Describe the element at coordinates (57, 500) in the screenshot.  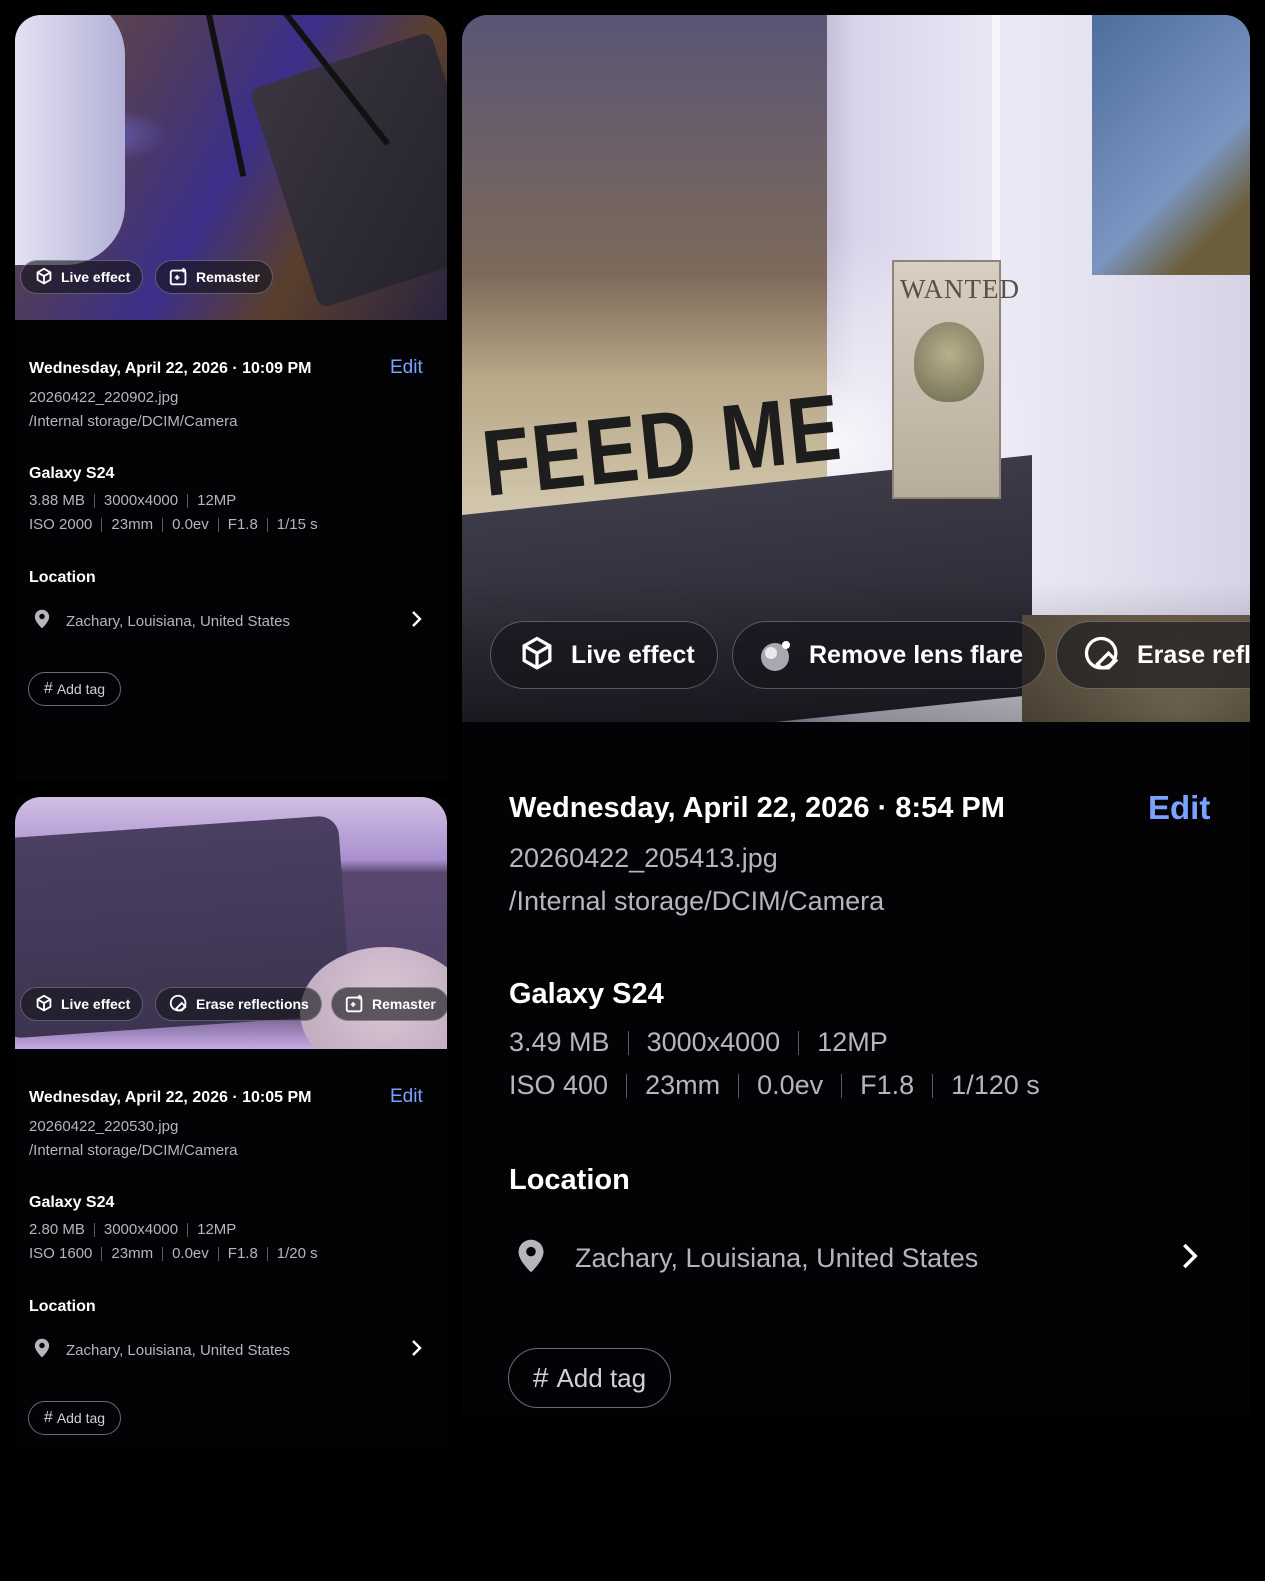
I see `file-size: 3.88 MB` at that location.